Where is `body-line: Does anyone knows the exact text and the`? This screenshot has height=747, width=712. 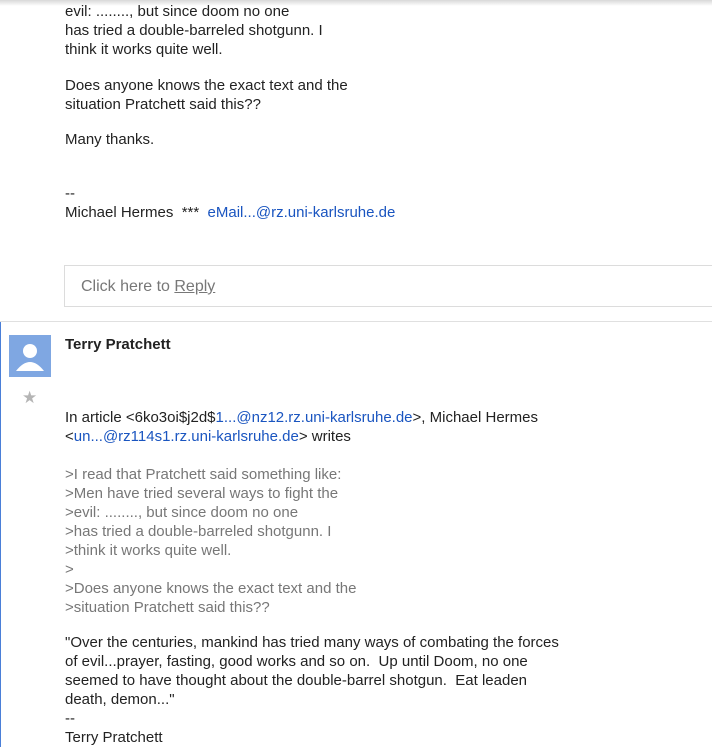
body-line: Does anyone knows the exact text and the is located at coordinates (206, 85).